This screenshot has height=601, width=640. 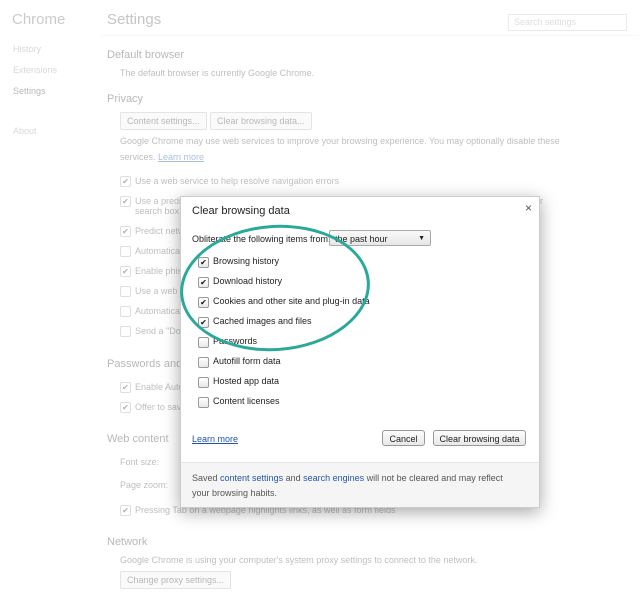 I want to click on privacy-option-label: Enable phis, so click(x=159, y=271).